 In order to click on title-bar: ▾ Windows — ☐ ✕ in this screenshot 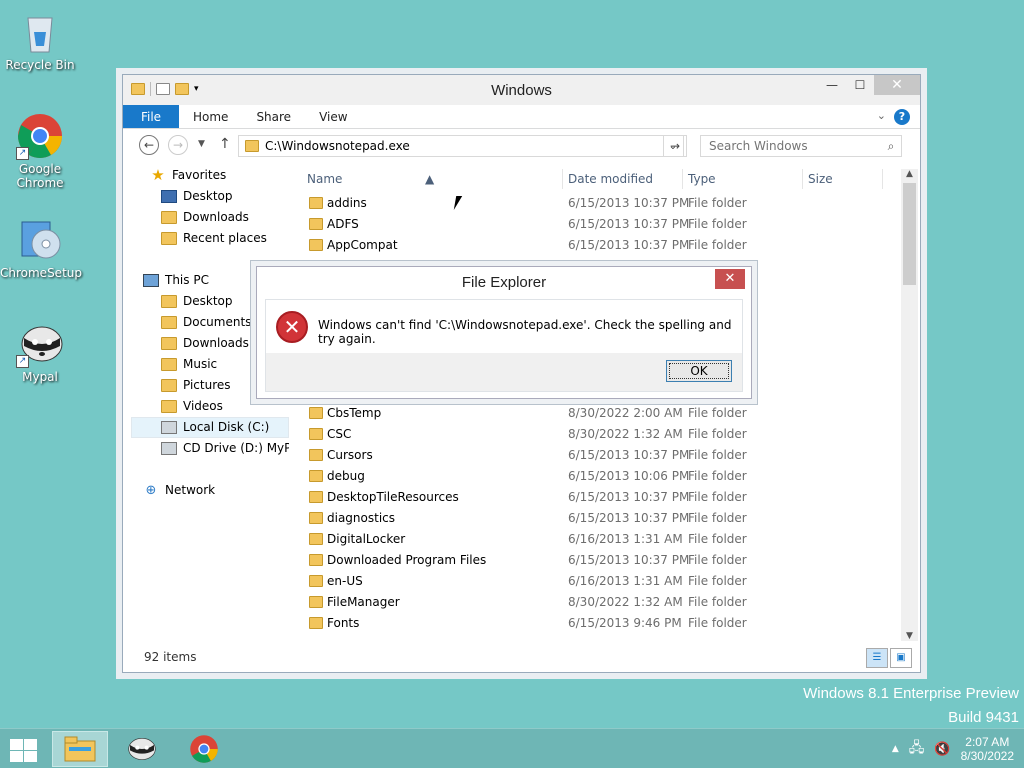, I will do `click(521, 90)`.